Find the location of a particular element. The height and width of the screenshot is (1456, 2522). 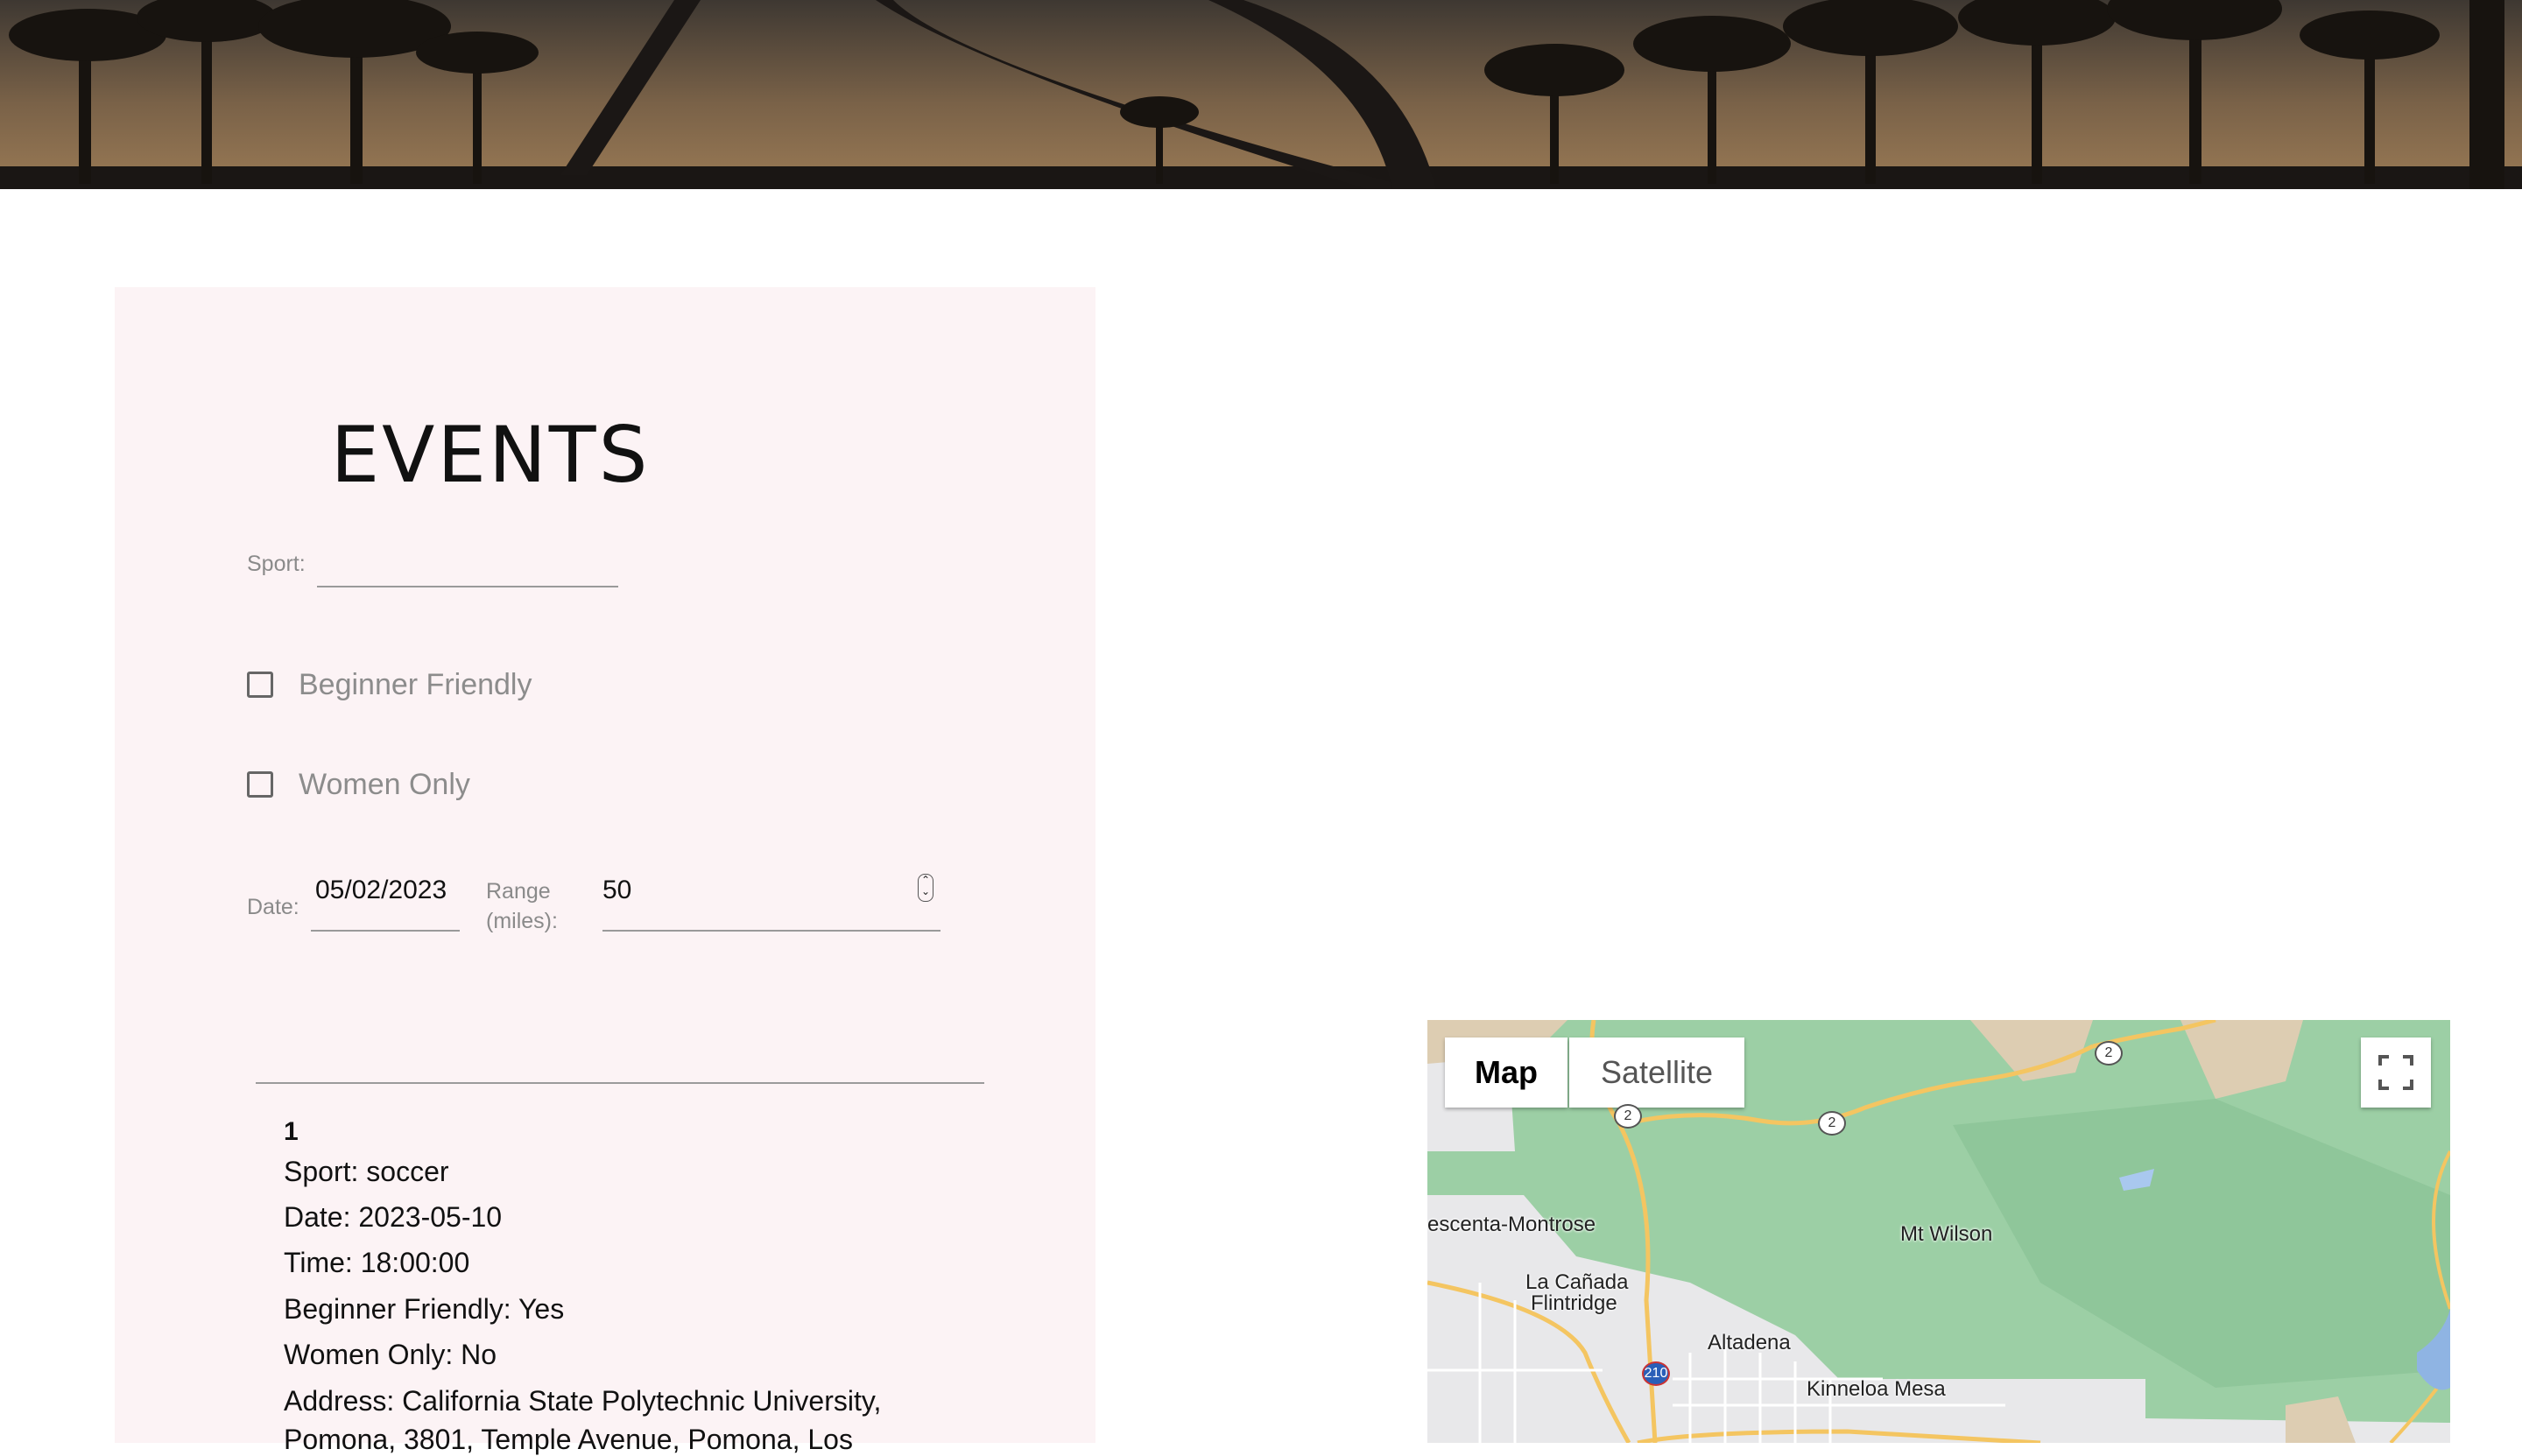

hero-banner-image is located at coordinates (1261, 94).